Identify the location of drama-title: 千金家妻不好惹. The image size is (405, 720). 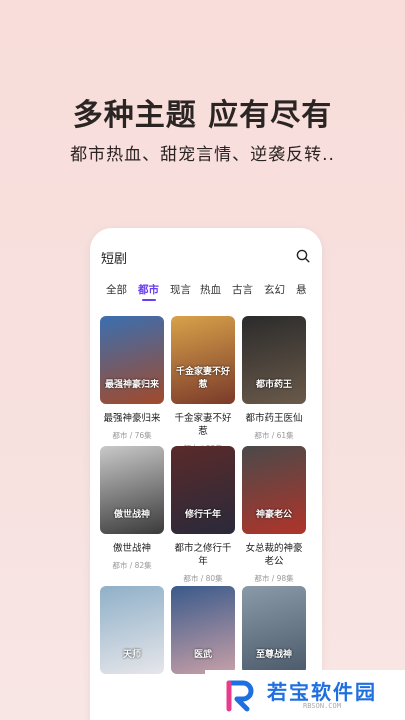
(203, 425).